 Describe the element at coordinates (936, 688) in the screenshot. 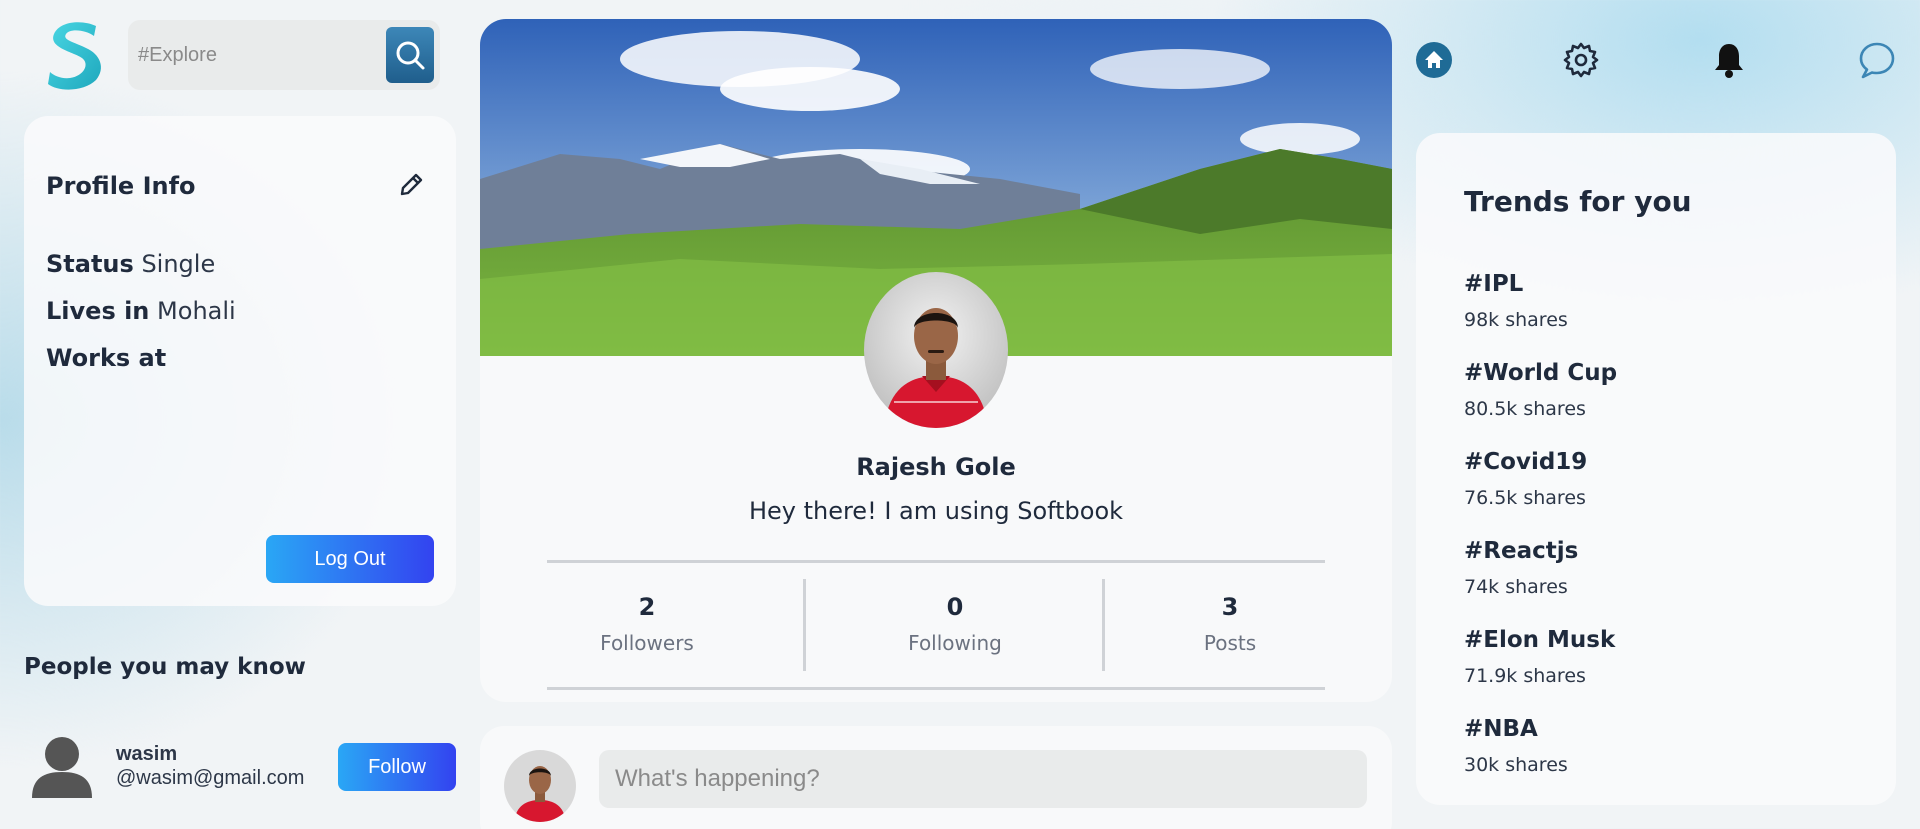

I see `stats-divider-bottom` at that location.